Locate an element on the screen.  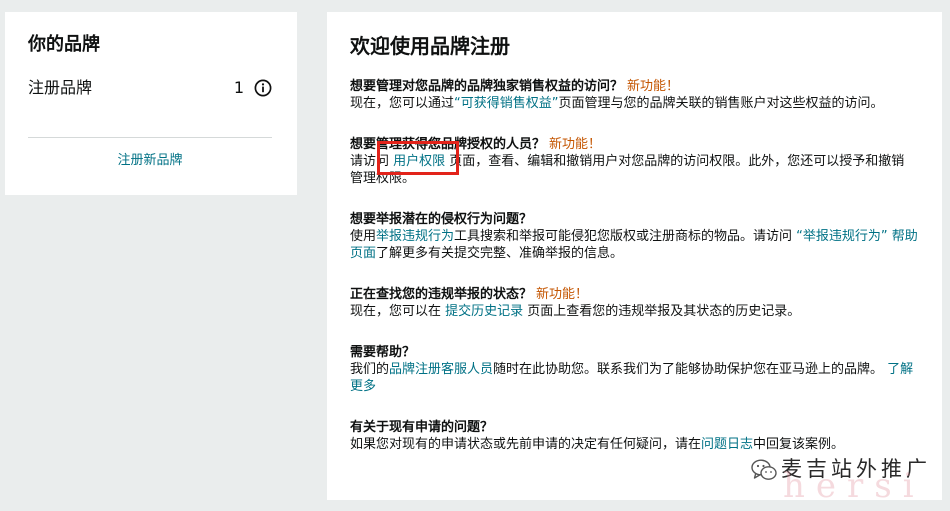
section-text: 工具搜索和举报可能侵犯您版权或注册商标的物品。请访问 is located at coordinates (625, 236).